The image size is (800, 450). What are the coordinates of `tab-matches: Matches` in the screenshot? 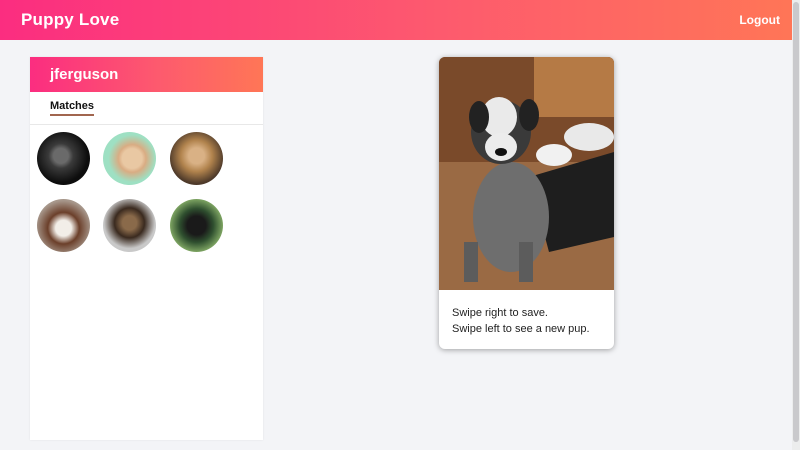 It's located at (72, 108).